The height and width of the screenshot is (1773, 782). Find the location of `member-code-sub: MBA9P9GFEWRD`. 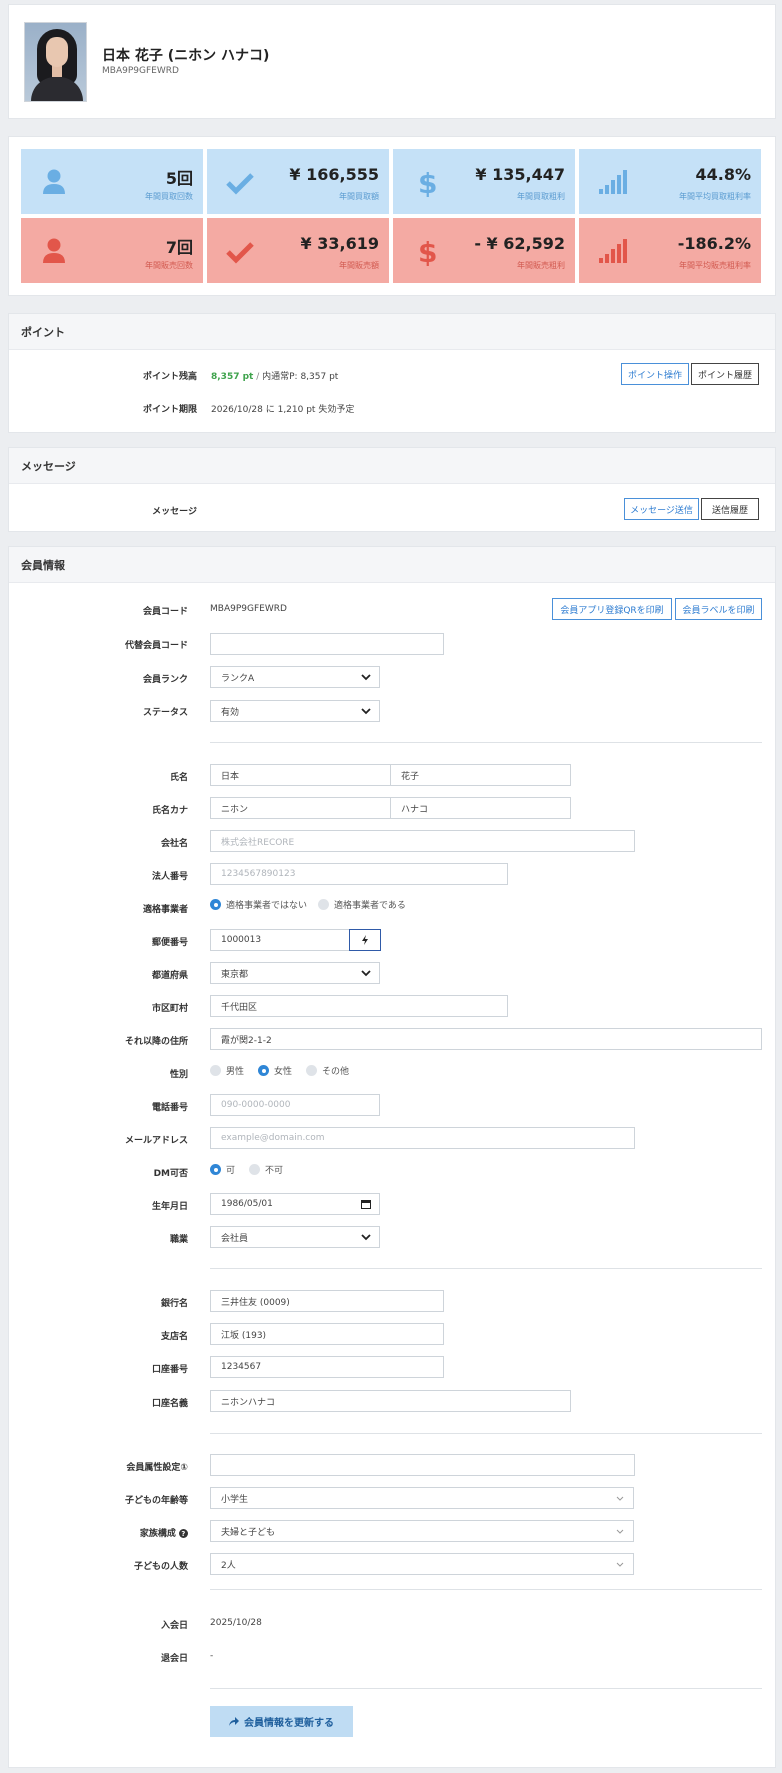

member-code-sub: MBA9P9GFEWRD is located at coordinates (140, 71).